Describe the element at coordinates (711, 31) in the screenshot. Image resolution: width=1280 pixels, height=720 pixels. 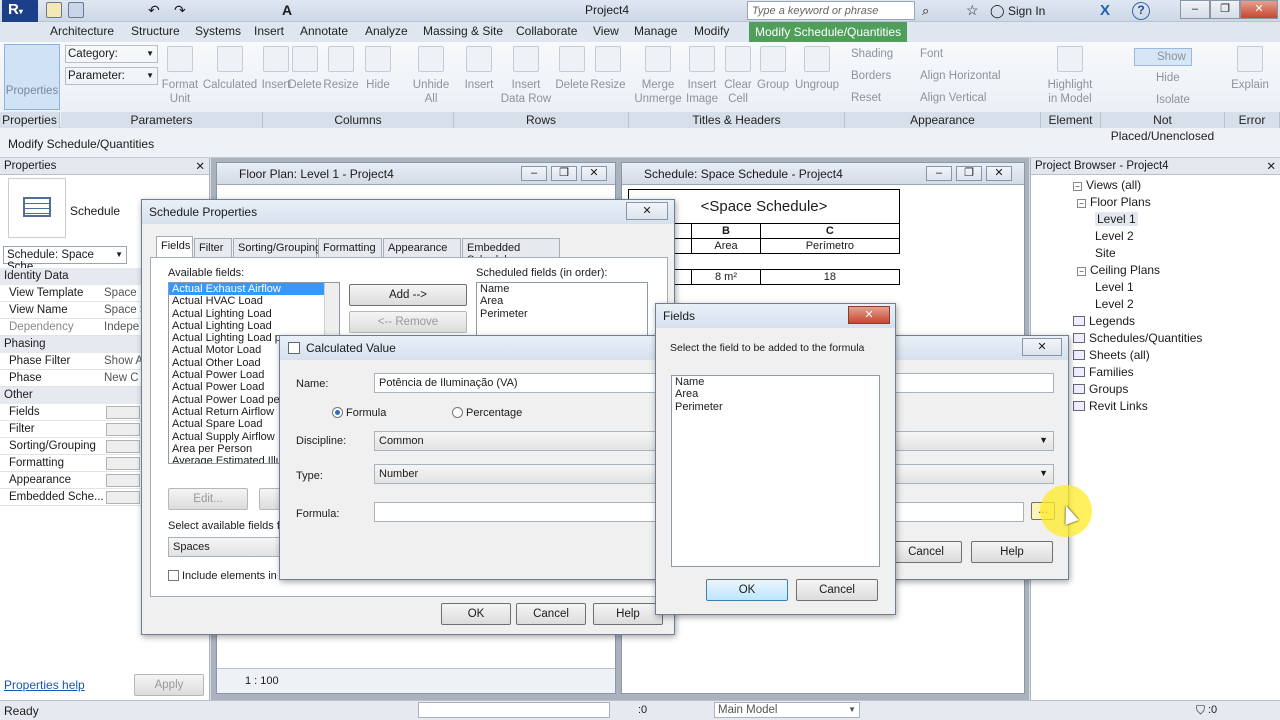
I see `ribbon-tab-modify: Modify` at that location.